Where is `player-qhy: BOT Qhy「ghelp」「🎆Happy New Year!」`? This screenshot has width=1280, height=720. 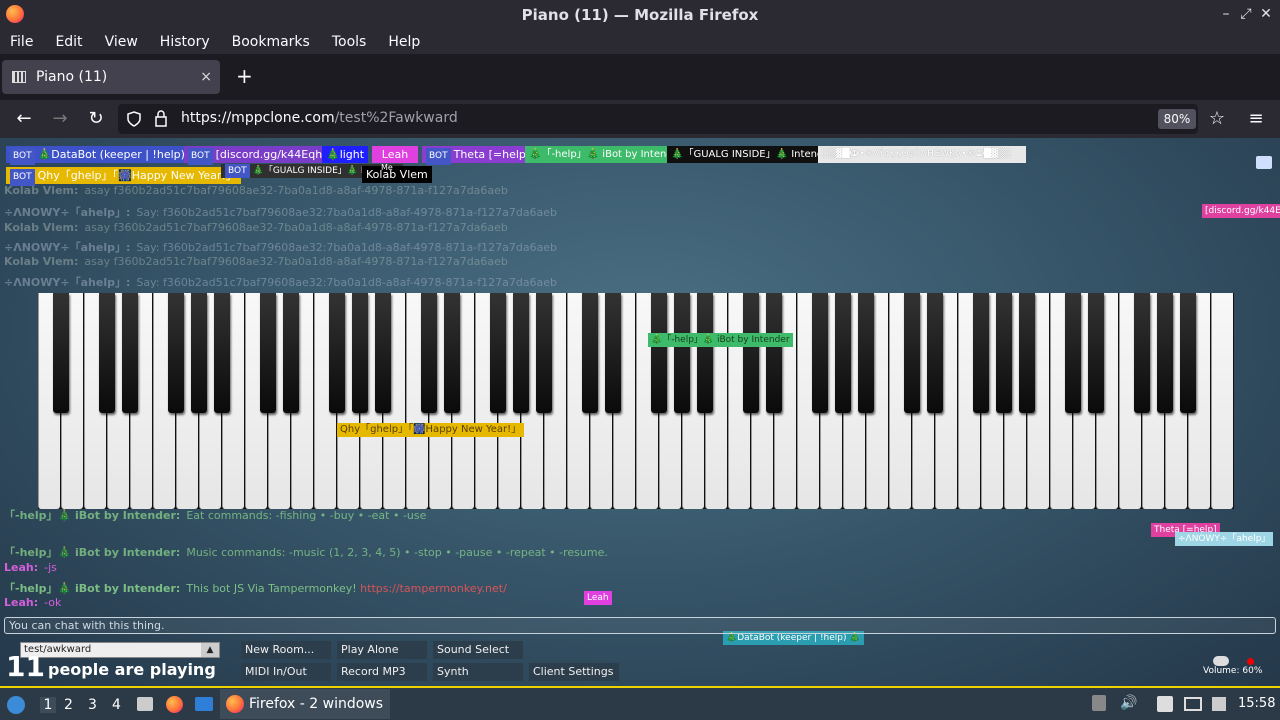
player-qhy: BOT Qhy「ghelp」「🎆Happy New Year!」 is located at coordinates (123, 176).